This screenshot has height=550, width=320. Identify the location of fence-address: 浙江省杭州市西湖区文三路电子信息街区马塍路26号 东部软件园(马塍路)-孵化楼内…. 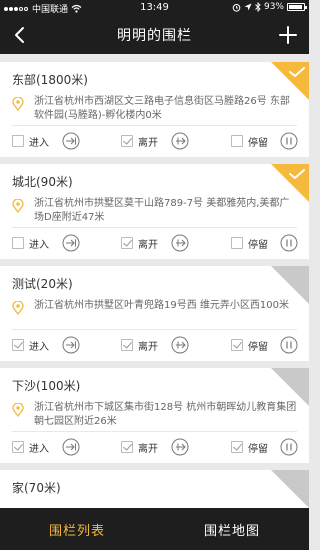
(154, 109).